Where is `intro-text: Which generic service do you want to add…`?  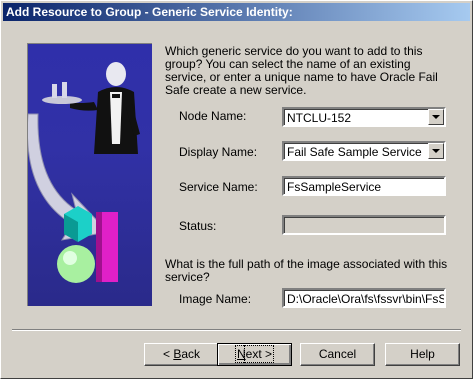 intro-text: Which generic service do you want to add… is located at coordinates (301, 70).